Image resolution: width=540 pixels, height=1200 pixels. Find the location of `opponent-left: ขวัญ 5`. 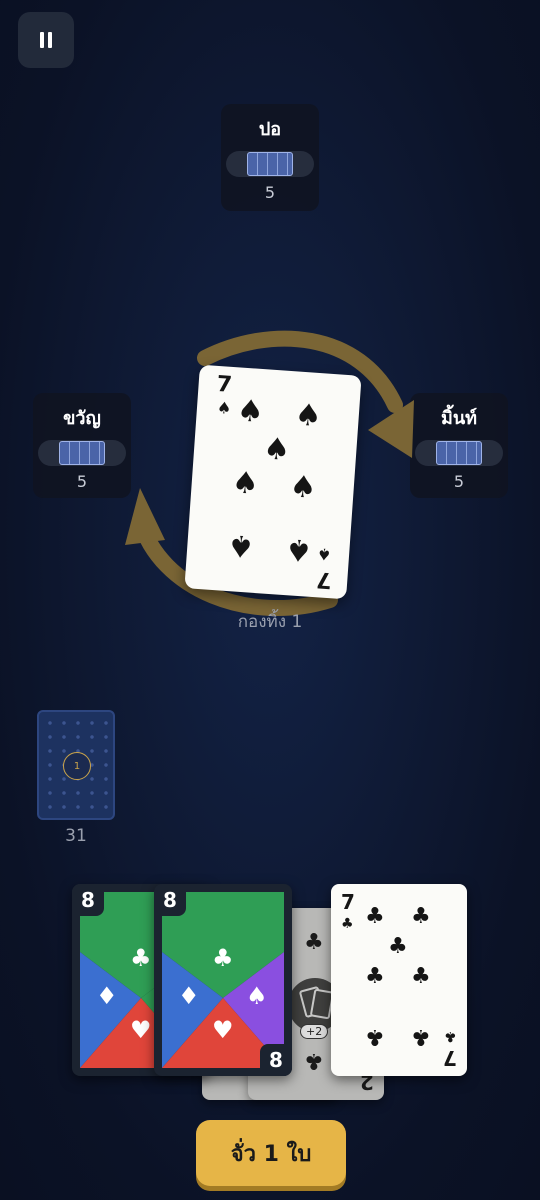

opponent-left: ขวัญ 5 is located at coordinates (82, 445).